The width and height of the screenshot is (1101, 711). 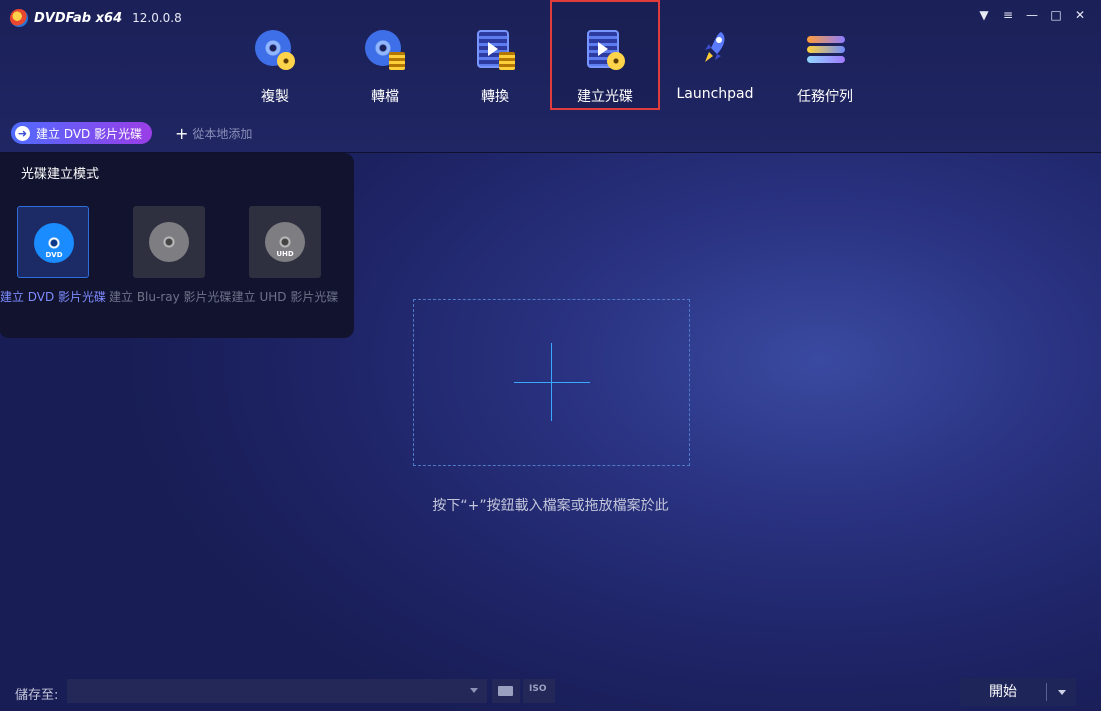 I want to click on mode-label: 建立 DVD 影片光碟, so click(x=53, y=297).